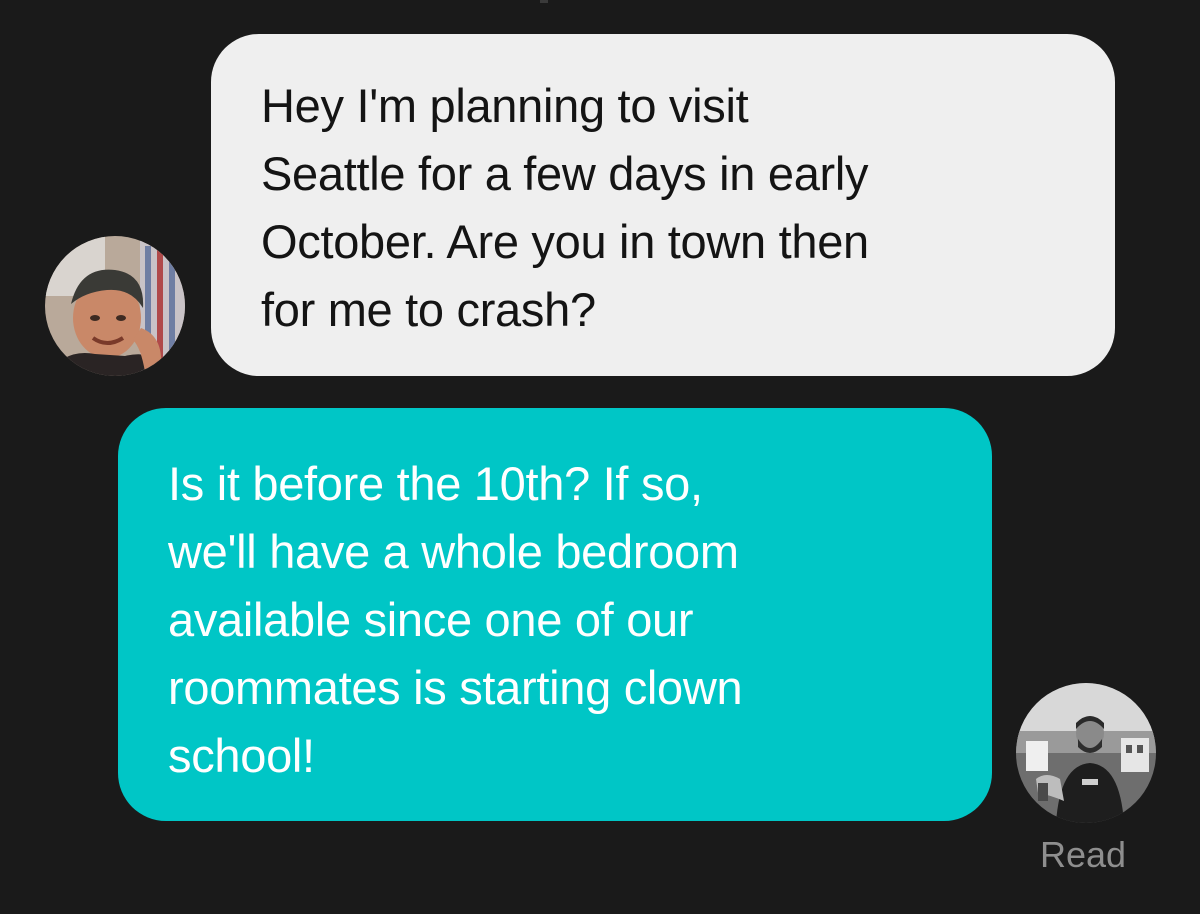  I want to click on message-line: roommates is starting clown, so click(455, 687).